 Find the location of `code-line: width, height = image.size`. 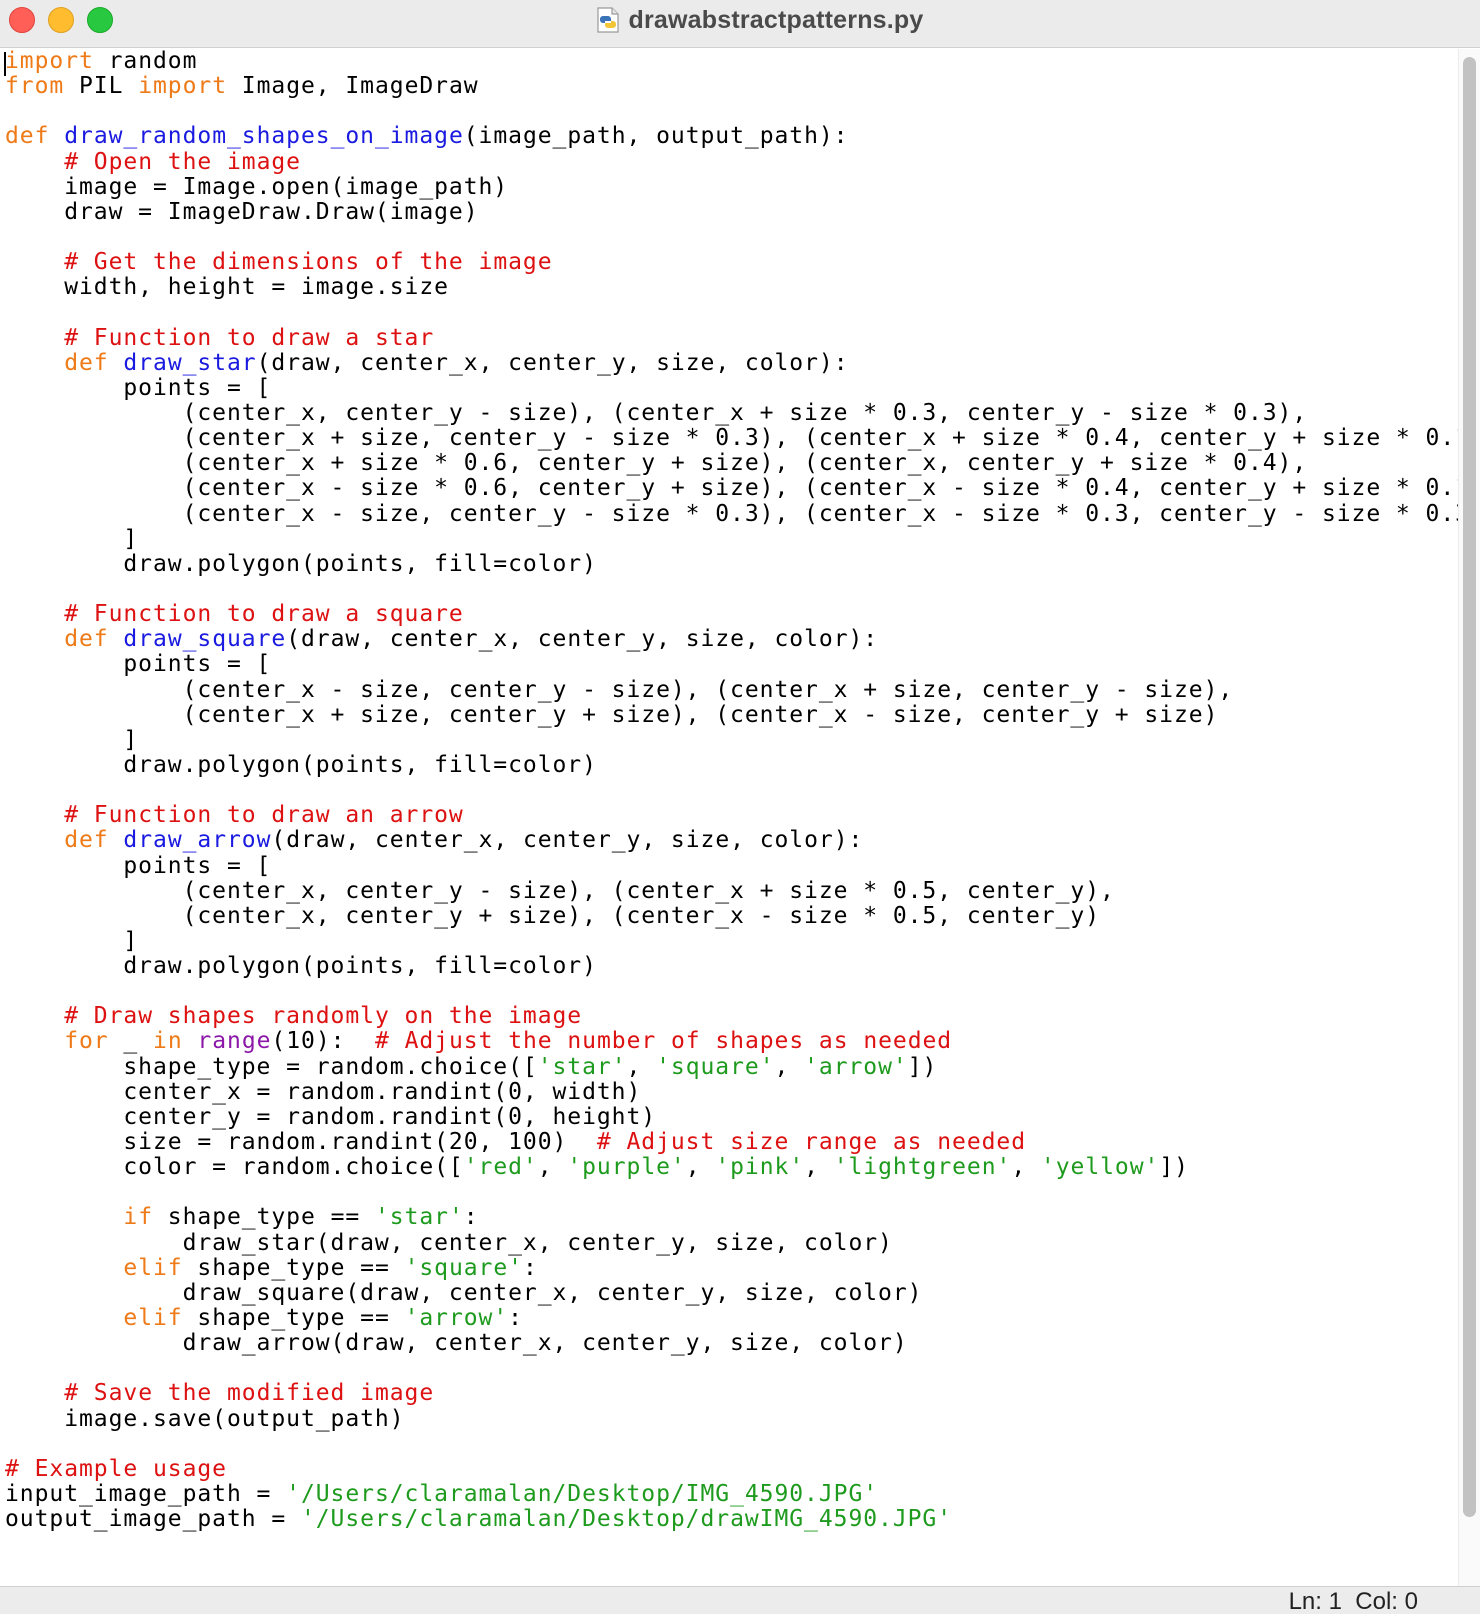

code-line: width, height = image.size is located at coordinates (731, 287).